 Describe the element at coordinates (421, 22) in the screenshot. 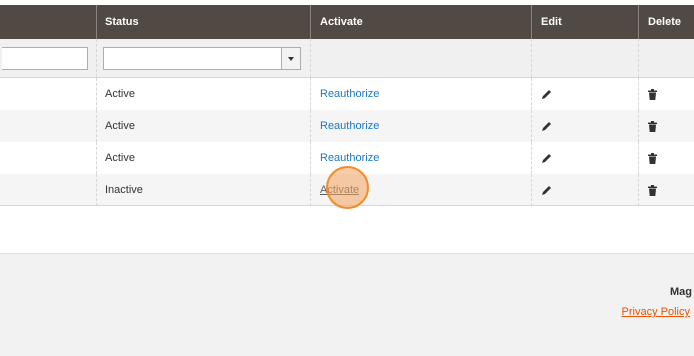

I see `column-header-activate: Activate` at that location.